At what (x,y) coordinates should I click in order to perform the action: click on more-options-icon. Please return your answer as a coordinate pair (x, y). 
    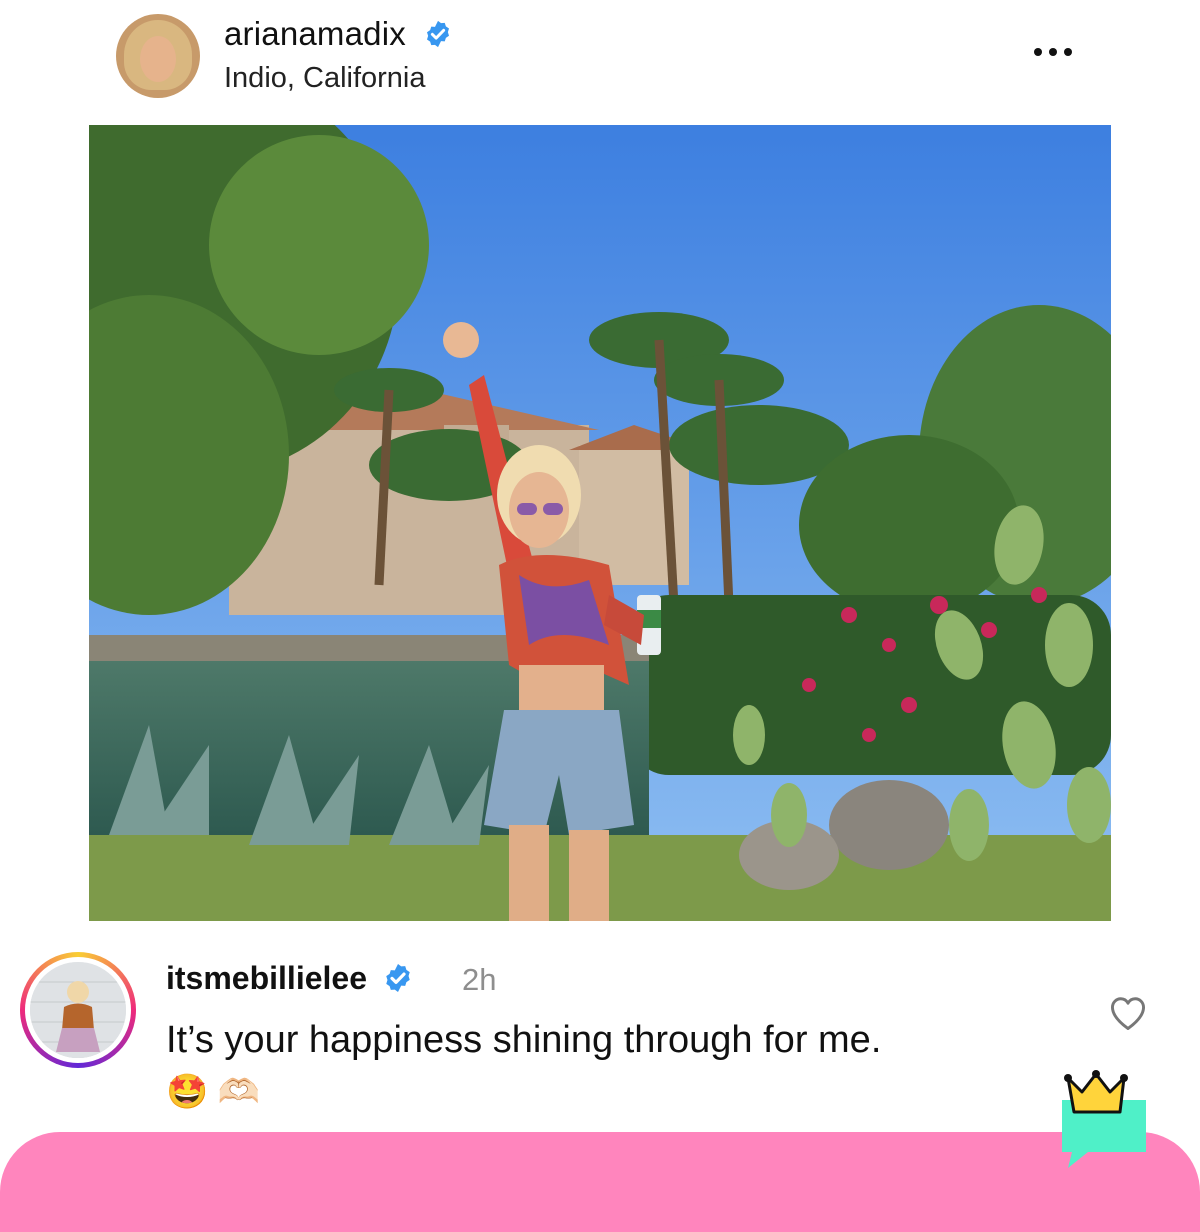
    Looking at the image, I should click on (1053, 52).